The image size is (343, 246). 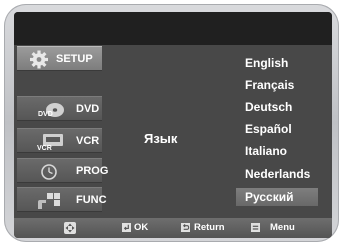 What do you see at coordinates (62, 170) in the screenshot?
I see `menu-item-prog: PROG` at bounding box center [62, 170].